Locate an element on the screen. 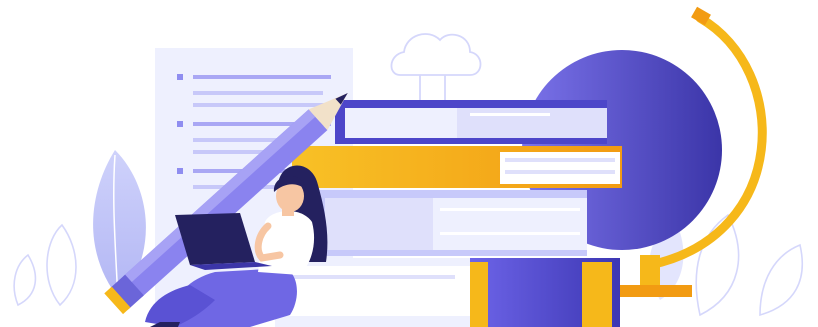 The image size is (818, 327). cloud-icon is located at coordinates (436, 71).